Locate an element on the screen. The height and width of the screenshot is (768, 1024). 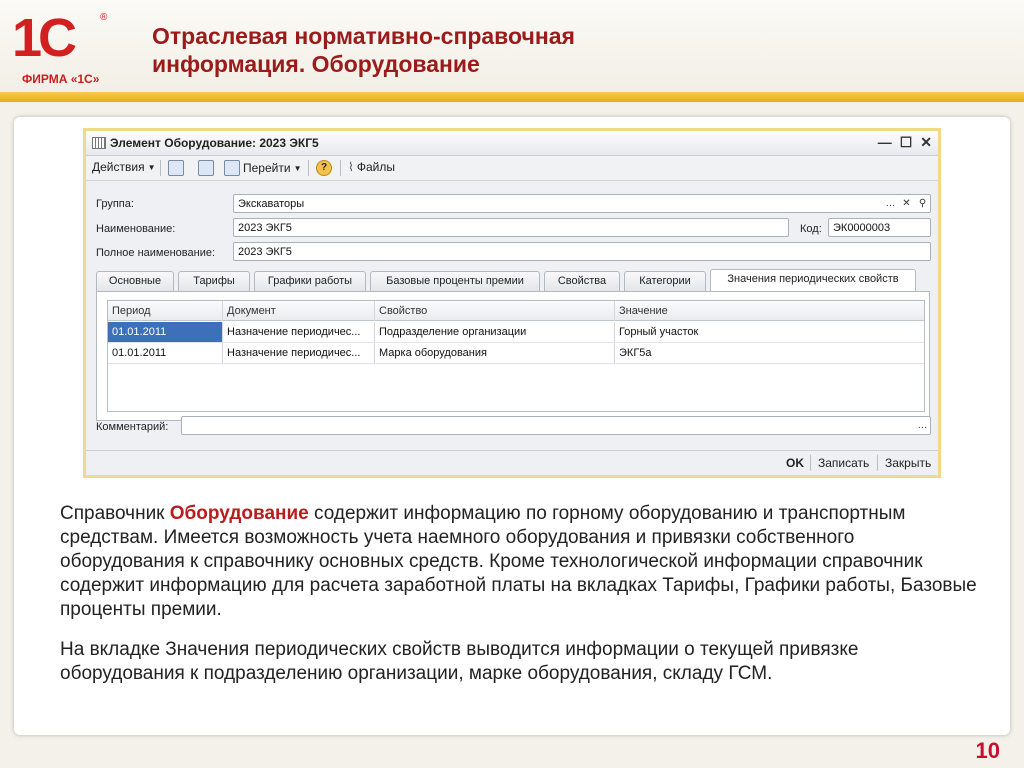
clear-icon: ✕ is located at coordinates (906, 203).